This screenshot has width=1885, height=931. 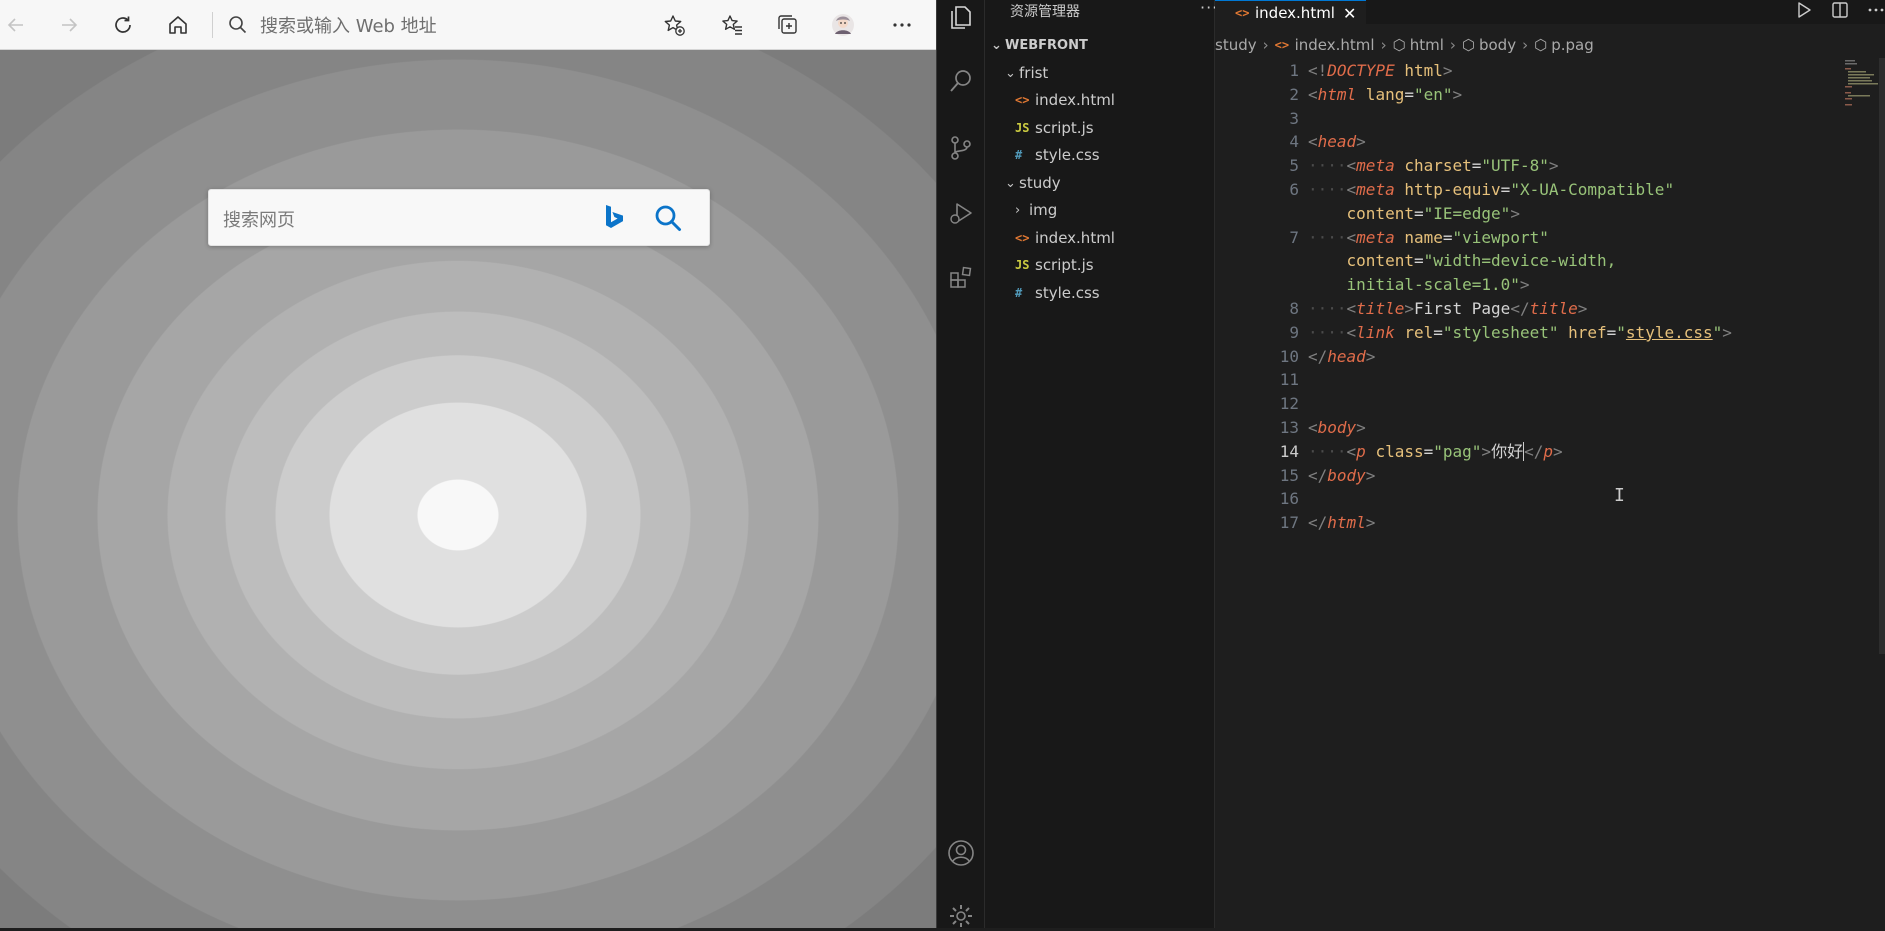 What do you see at coordinates (1294, 308) in the screenshot?
I see `line-number: 8` at bounding box center [1294, 308].